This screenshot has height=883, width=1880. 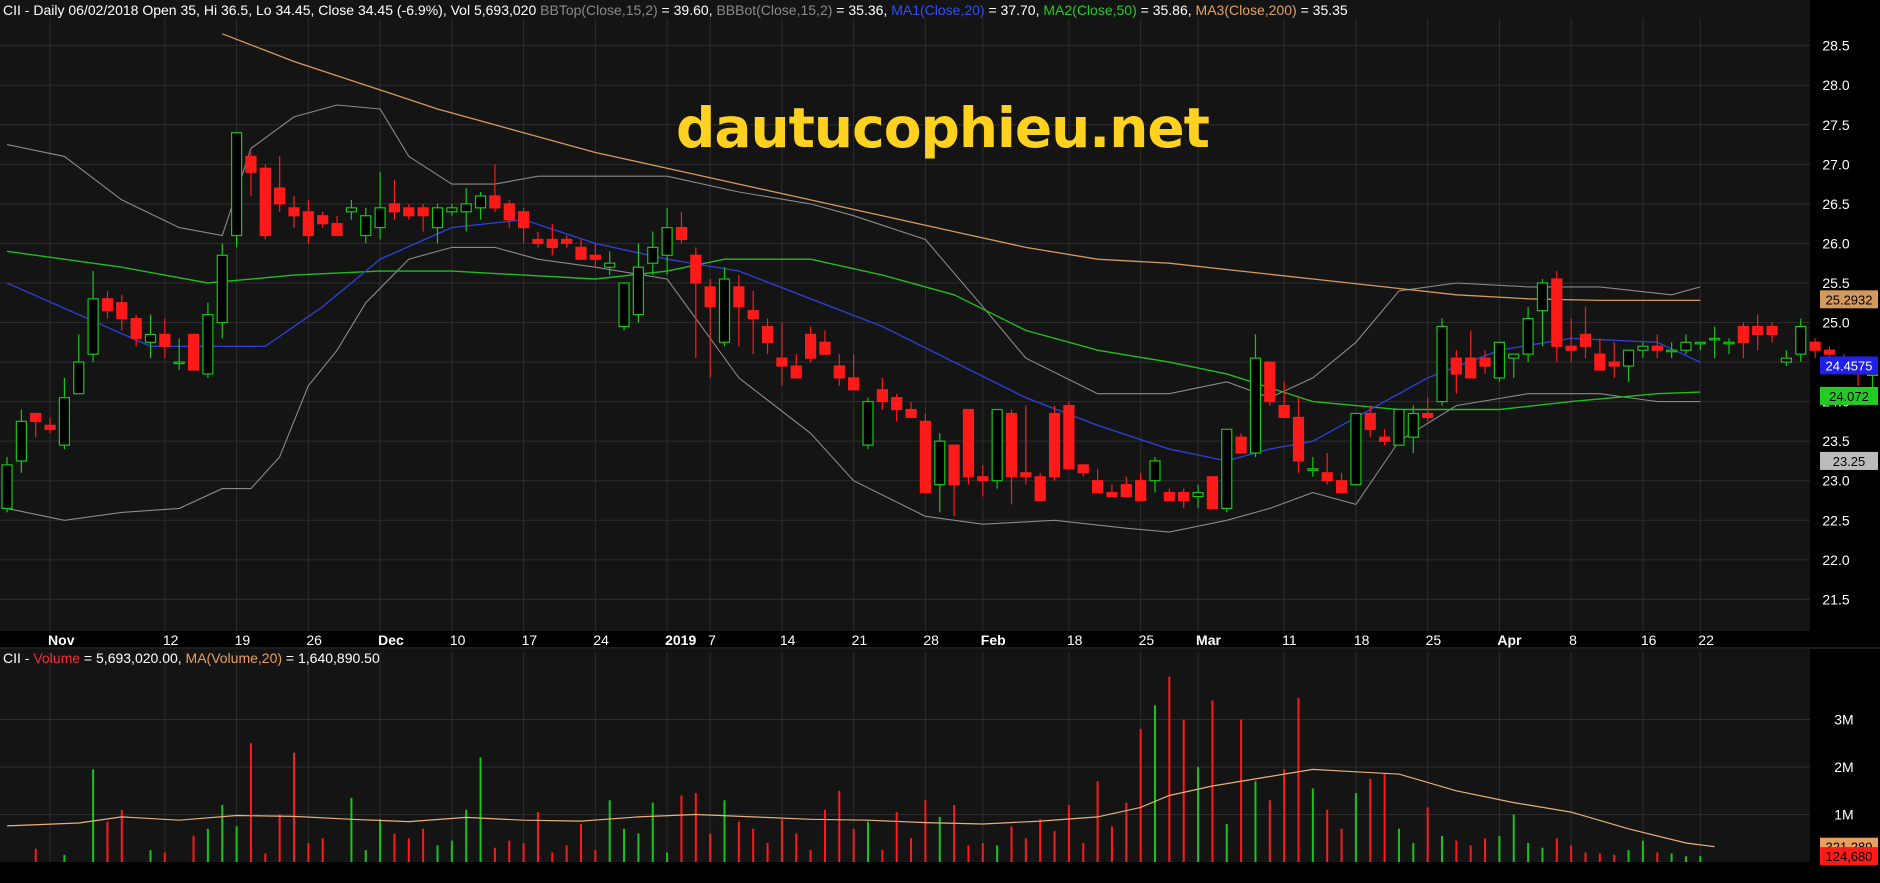 I want to click on volume-tag-label: 124,680, so click(x=1849, y=856).